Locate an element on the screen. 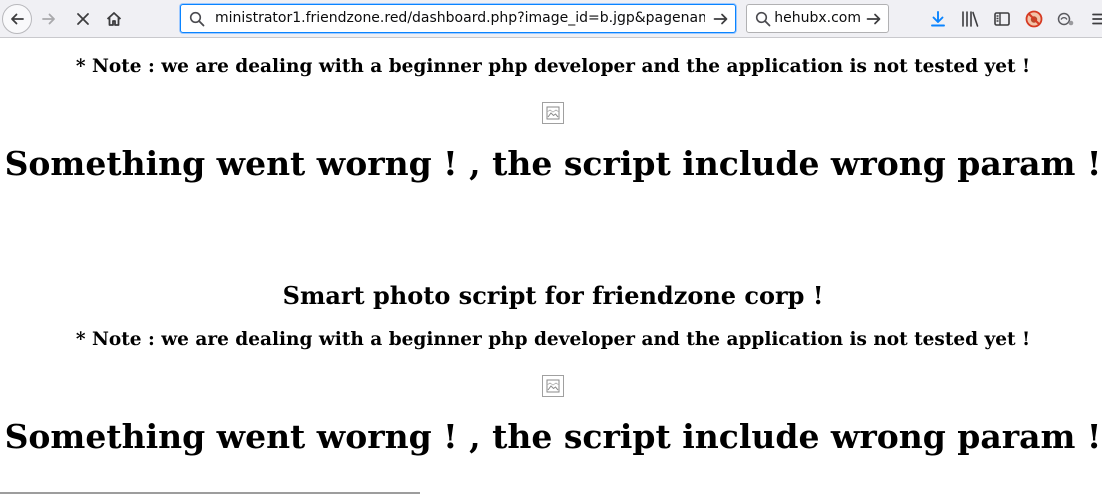  page-title: Smart photo script for friendzone corp ! is located at coordinates (553, 295).